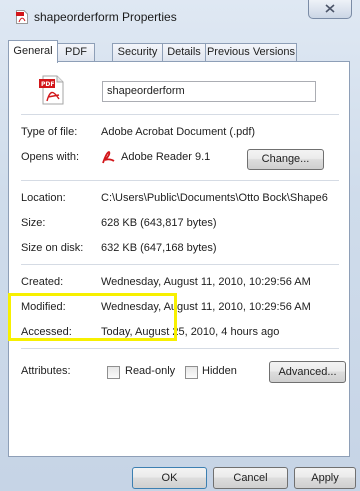 The height and width of the screenshot is (491, 360). I want to click on size-on-disk-value: 632 KB (647,168 bytes), so click(159, 248).